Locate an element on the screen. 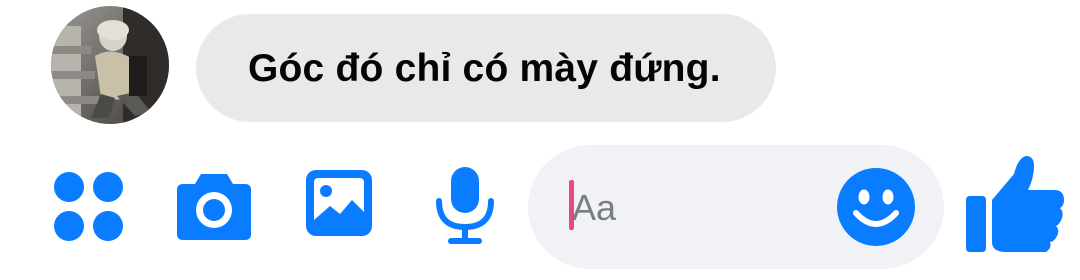 This screenshot has height=280, width=1080. apps-grid-icon is located at coordinates (88, 206).